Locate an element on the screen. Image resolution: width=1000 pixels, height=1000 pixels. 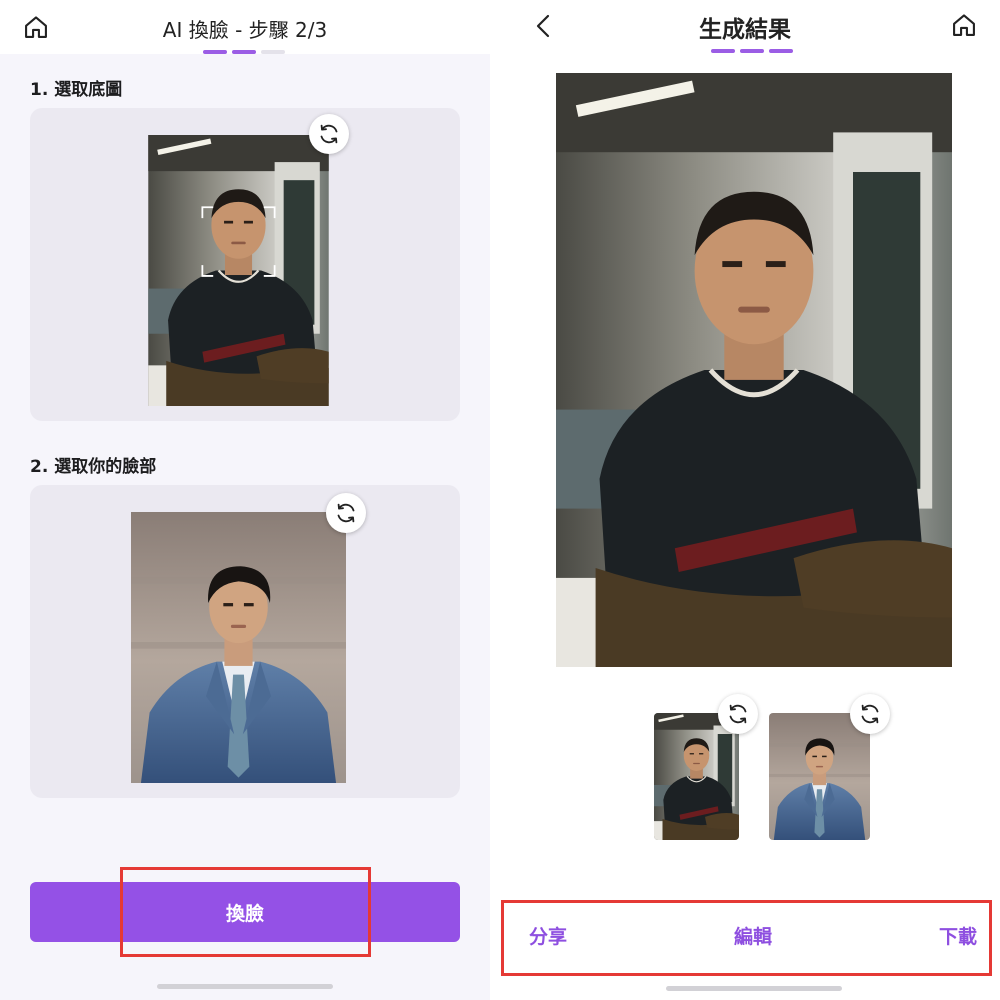
face-image-card is located at coordinates (245, 641).